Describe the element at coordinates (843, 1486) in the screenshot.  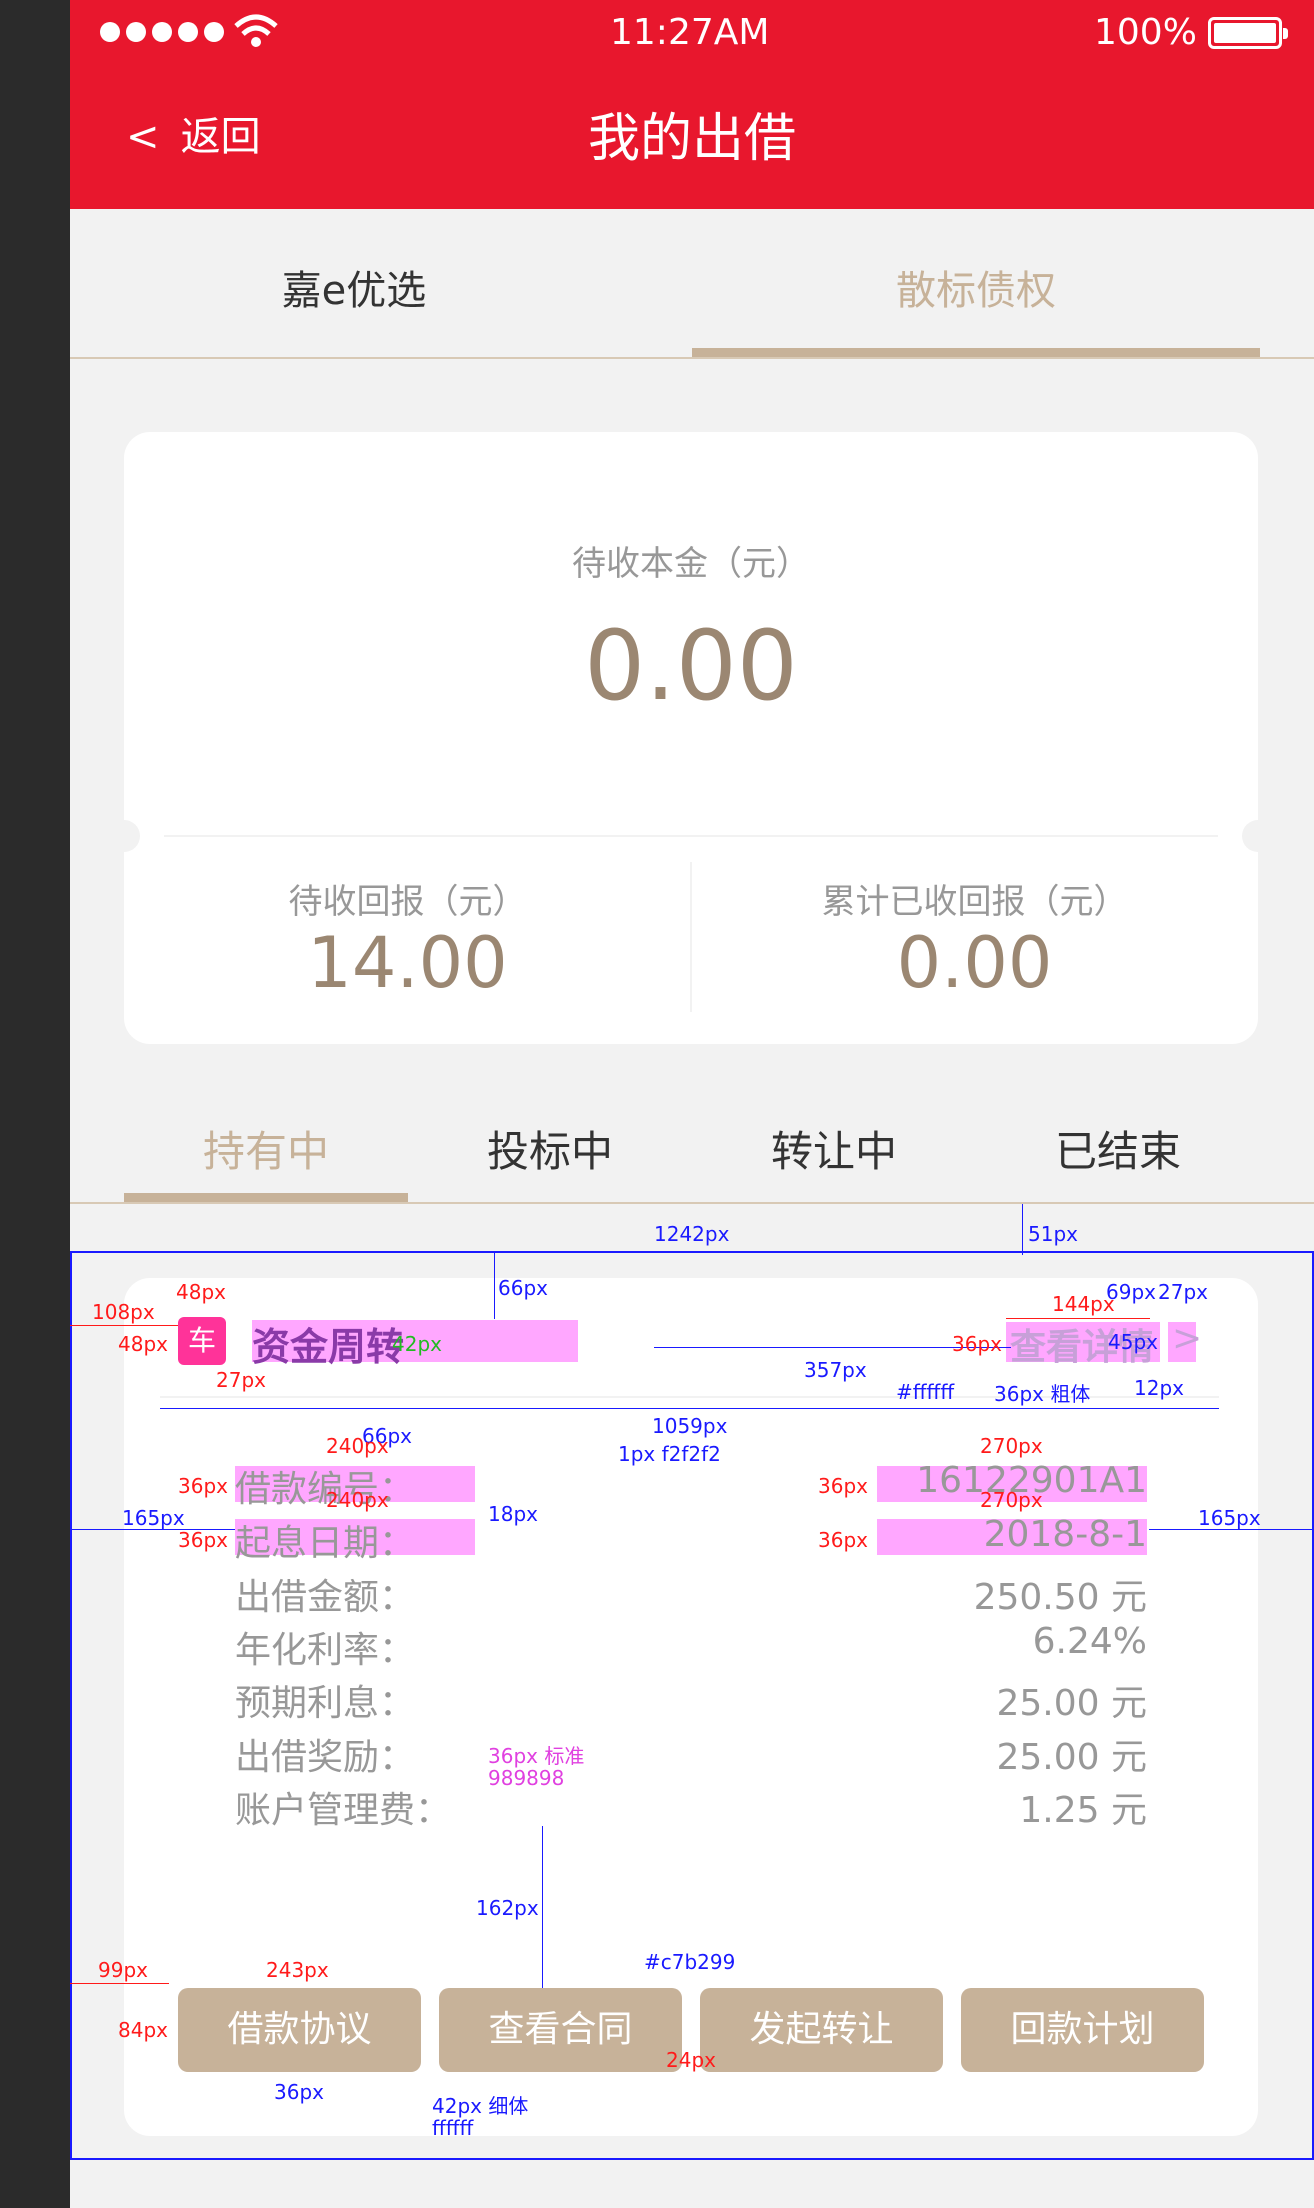
I see `measure-label-36d: 36px` at that location.